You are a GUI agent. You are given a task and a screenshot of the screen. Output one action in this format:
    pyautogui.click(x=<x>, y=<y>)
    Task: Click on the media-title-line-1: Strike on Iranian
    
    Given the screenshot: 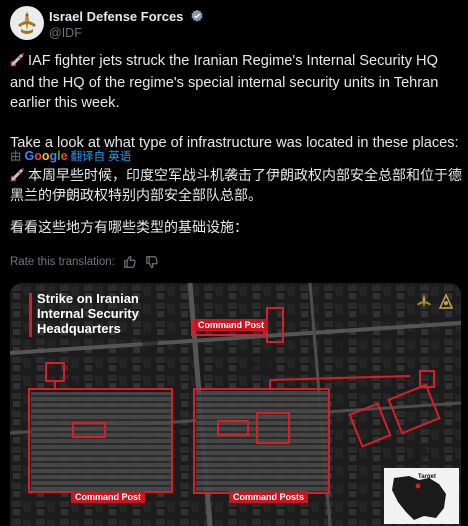 What is the action you would take?
    pyautogui.click(x=88, y=298)
    